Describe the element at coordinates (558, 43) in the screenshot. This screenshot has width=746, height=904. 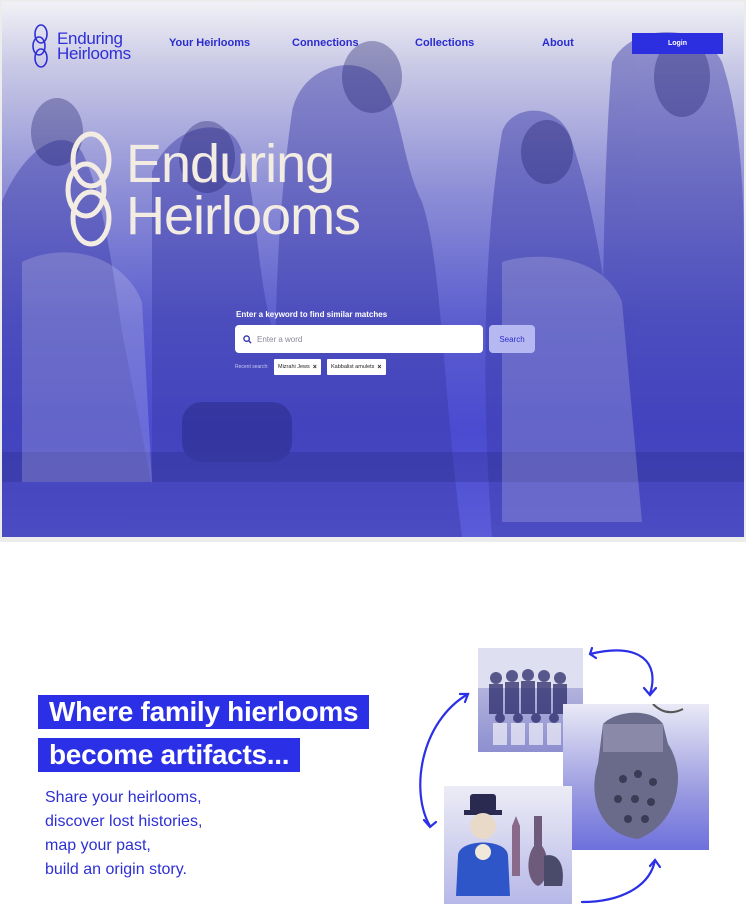
I see `nav-about: About` at that location.